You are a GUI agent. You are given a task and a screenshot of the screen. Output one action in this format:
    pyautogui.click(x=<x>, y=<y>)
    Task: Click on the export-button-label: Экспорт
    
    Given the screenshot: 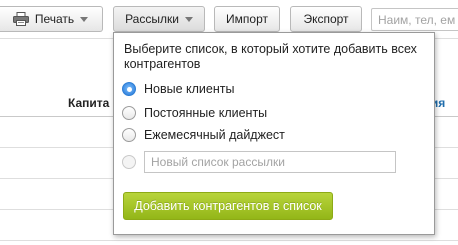 What is the action you would take?
    pyautogui.click(x=326, y=19)
    